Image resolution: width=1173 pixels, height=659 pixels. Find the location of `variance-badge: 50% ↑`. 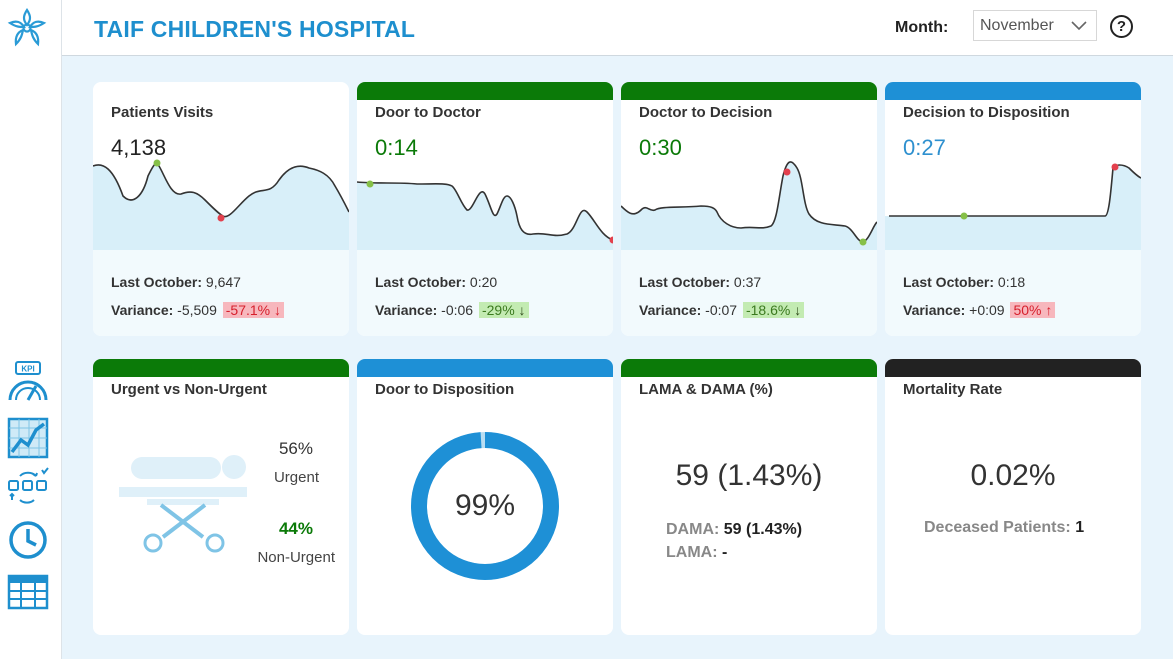

variance-badge: 50% ↑ is located at coordinates (1033, 310).